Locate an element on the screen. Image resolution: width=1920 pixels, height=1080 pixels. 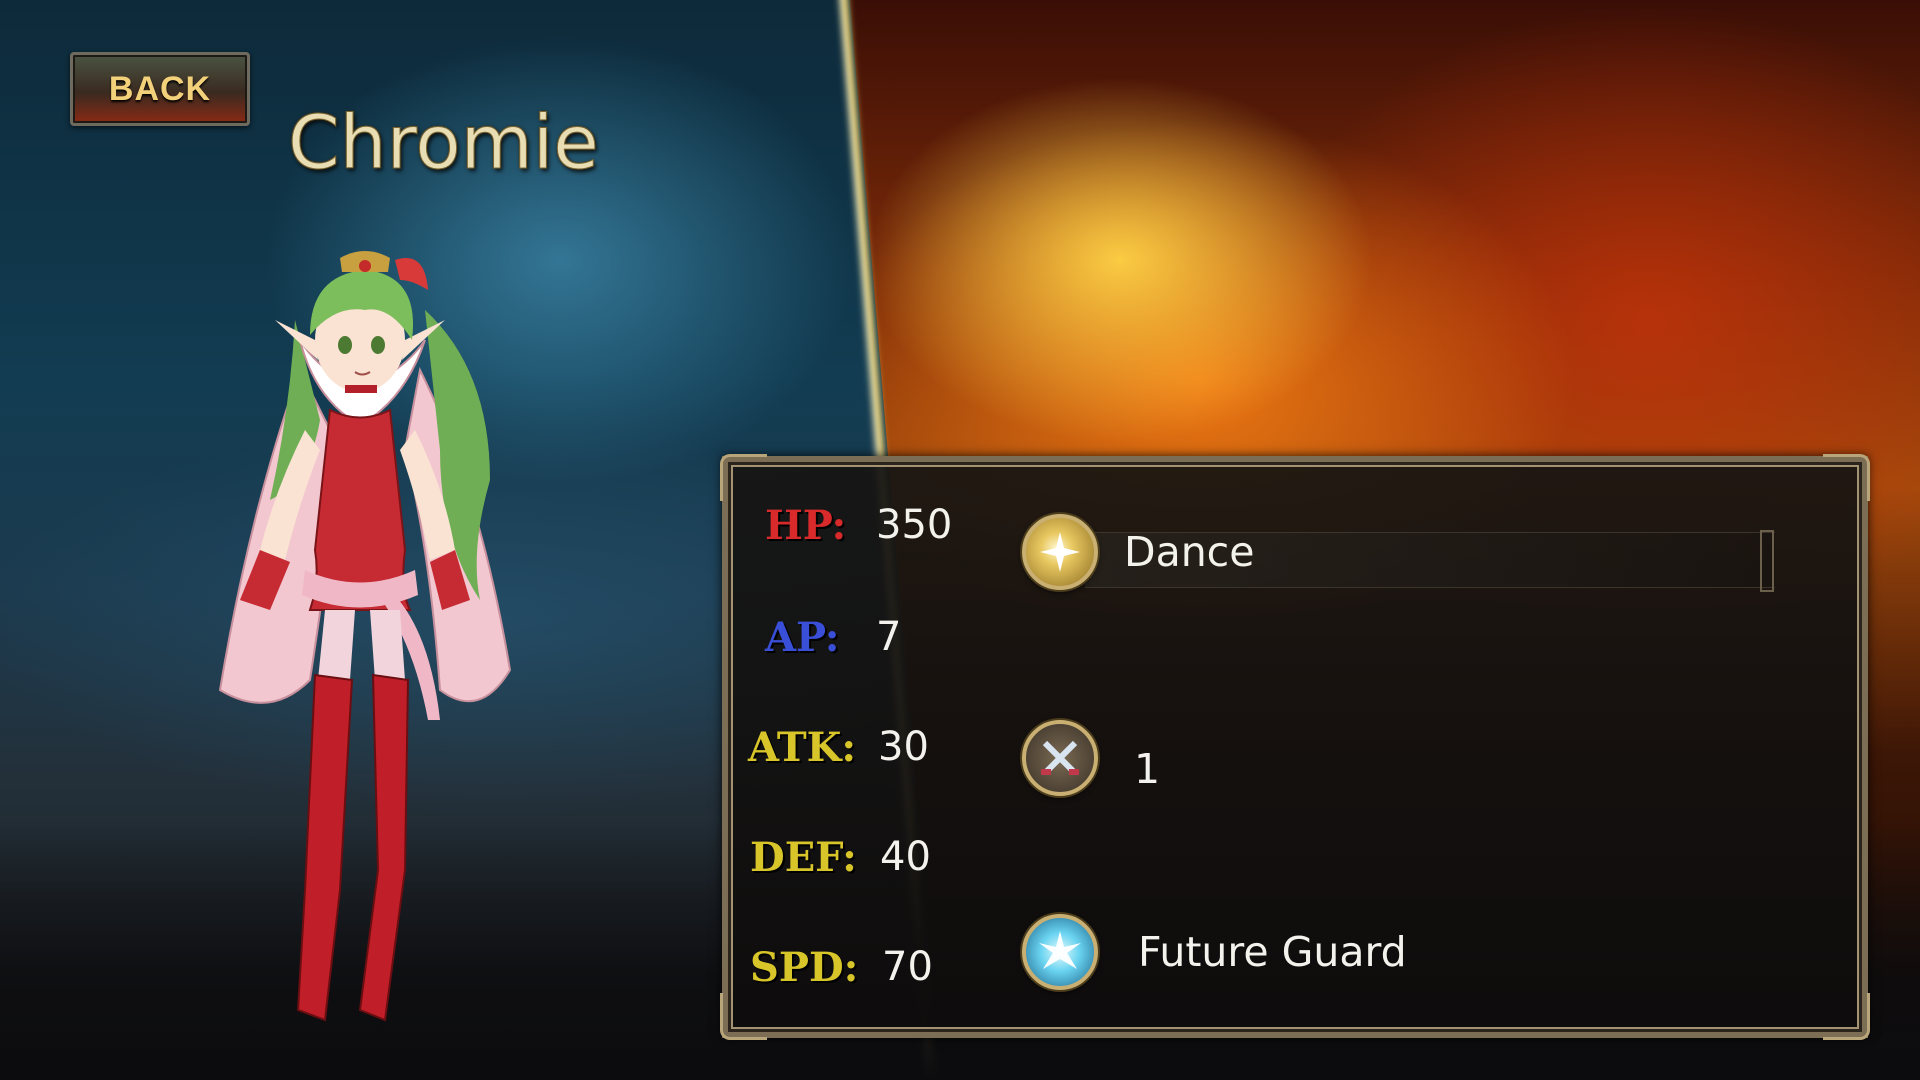
starburst-icon is located at coordinates (1060, 552).